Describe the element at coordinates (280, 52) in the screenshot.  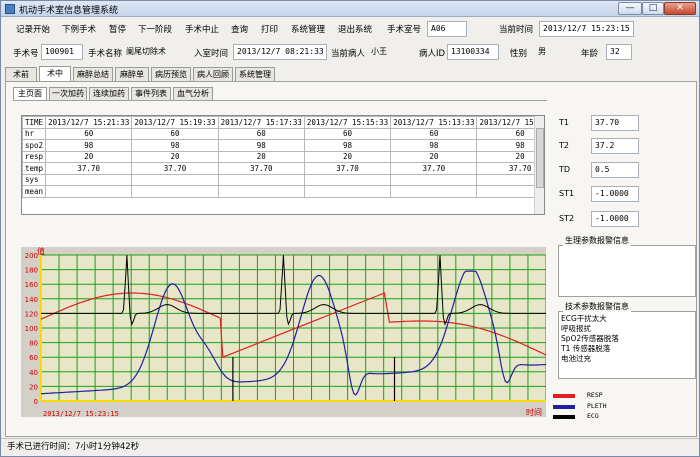
I see `admit-time-field: 2013/12/7 08:21:33` at that location.